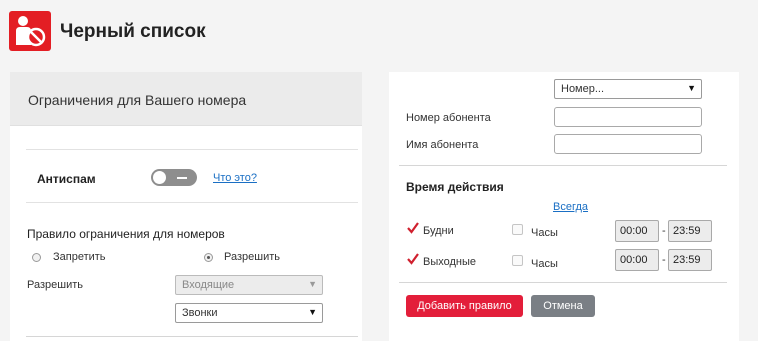 Image resolution: width=758 pixels, height=341 pixels. Describe the element at coordinates (544, 233) in the screenshot. I see `weekdays-hours-label: Часы` at that location.